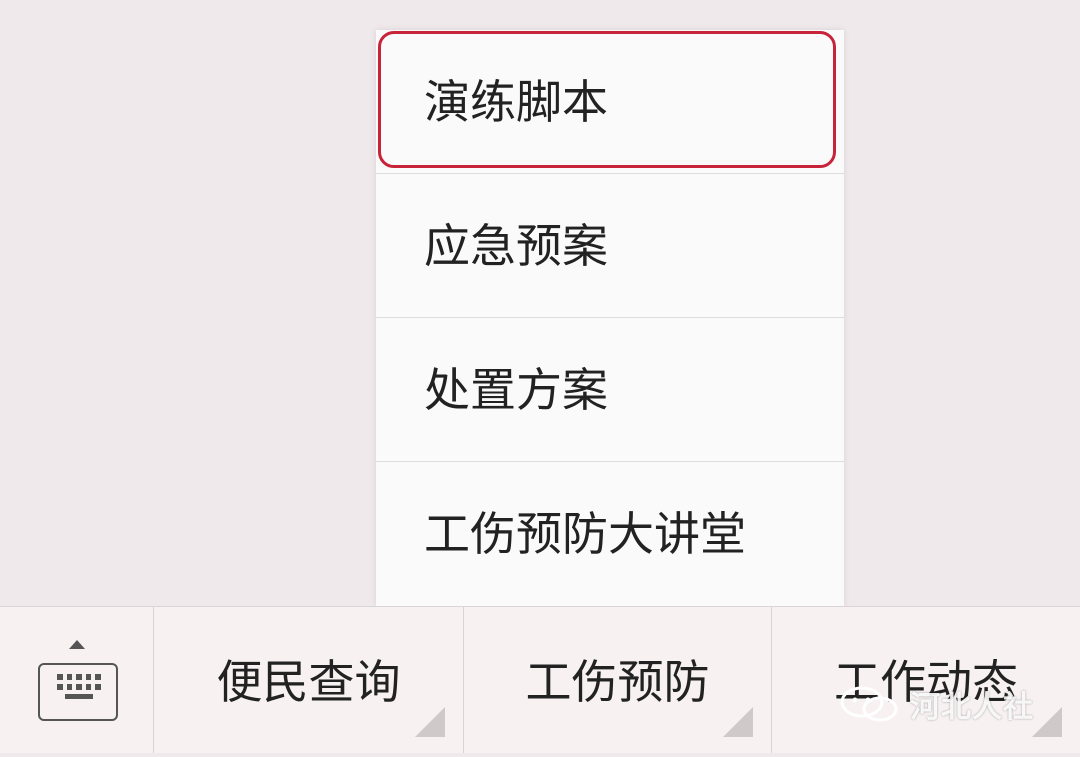 This screenshot has width=1080, height=757. Describe the element at coordinates (77, 644) in the screenshot. I see `caret-up-icon` at that location.